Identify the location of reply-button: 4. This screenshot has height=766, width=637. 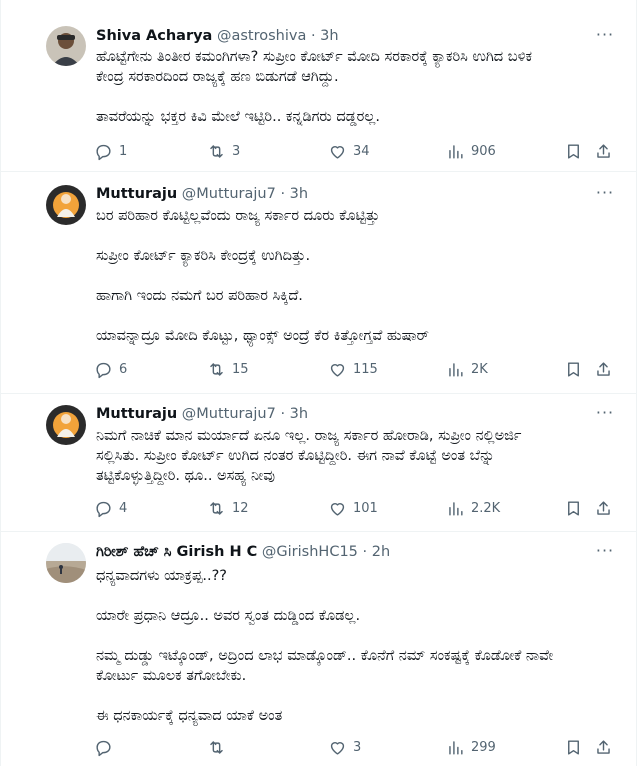
(110, 508).